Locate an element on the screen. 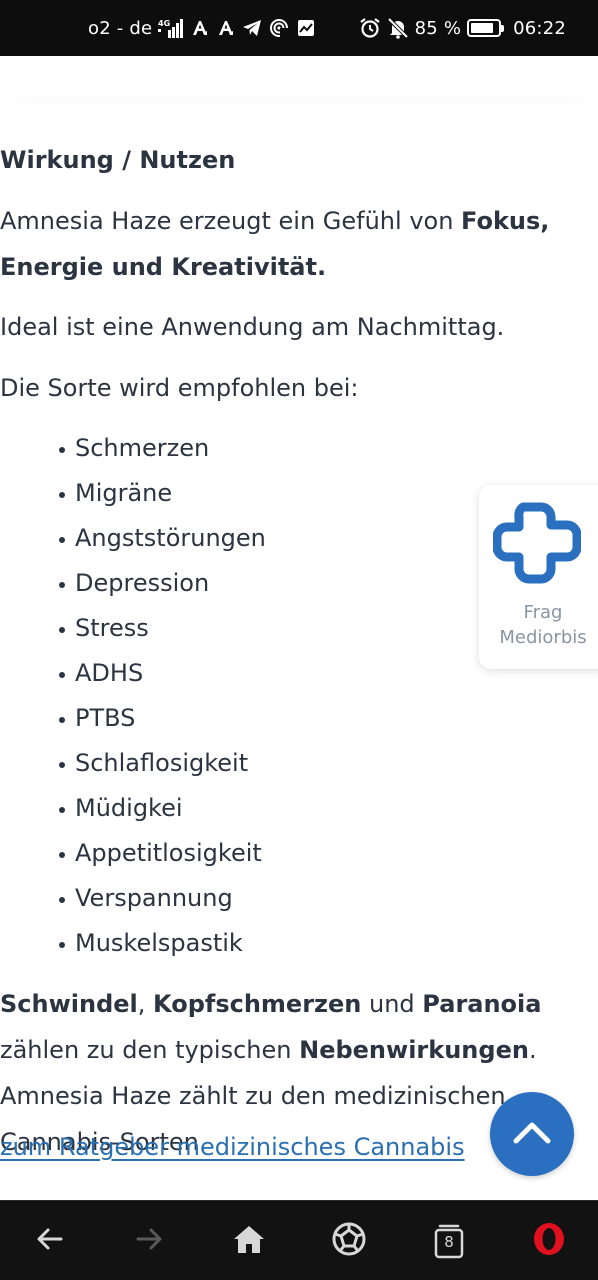 This screenshot has height=1280, width=598. scroll-to-top-button is located at coordinates (532, 1134).